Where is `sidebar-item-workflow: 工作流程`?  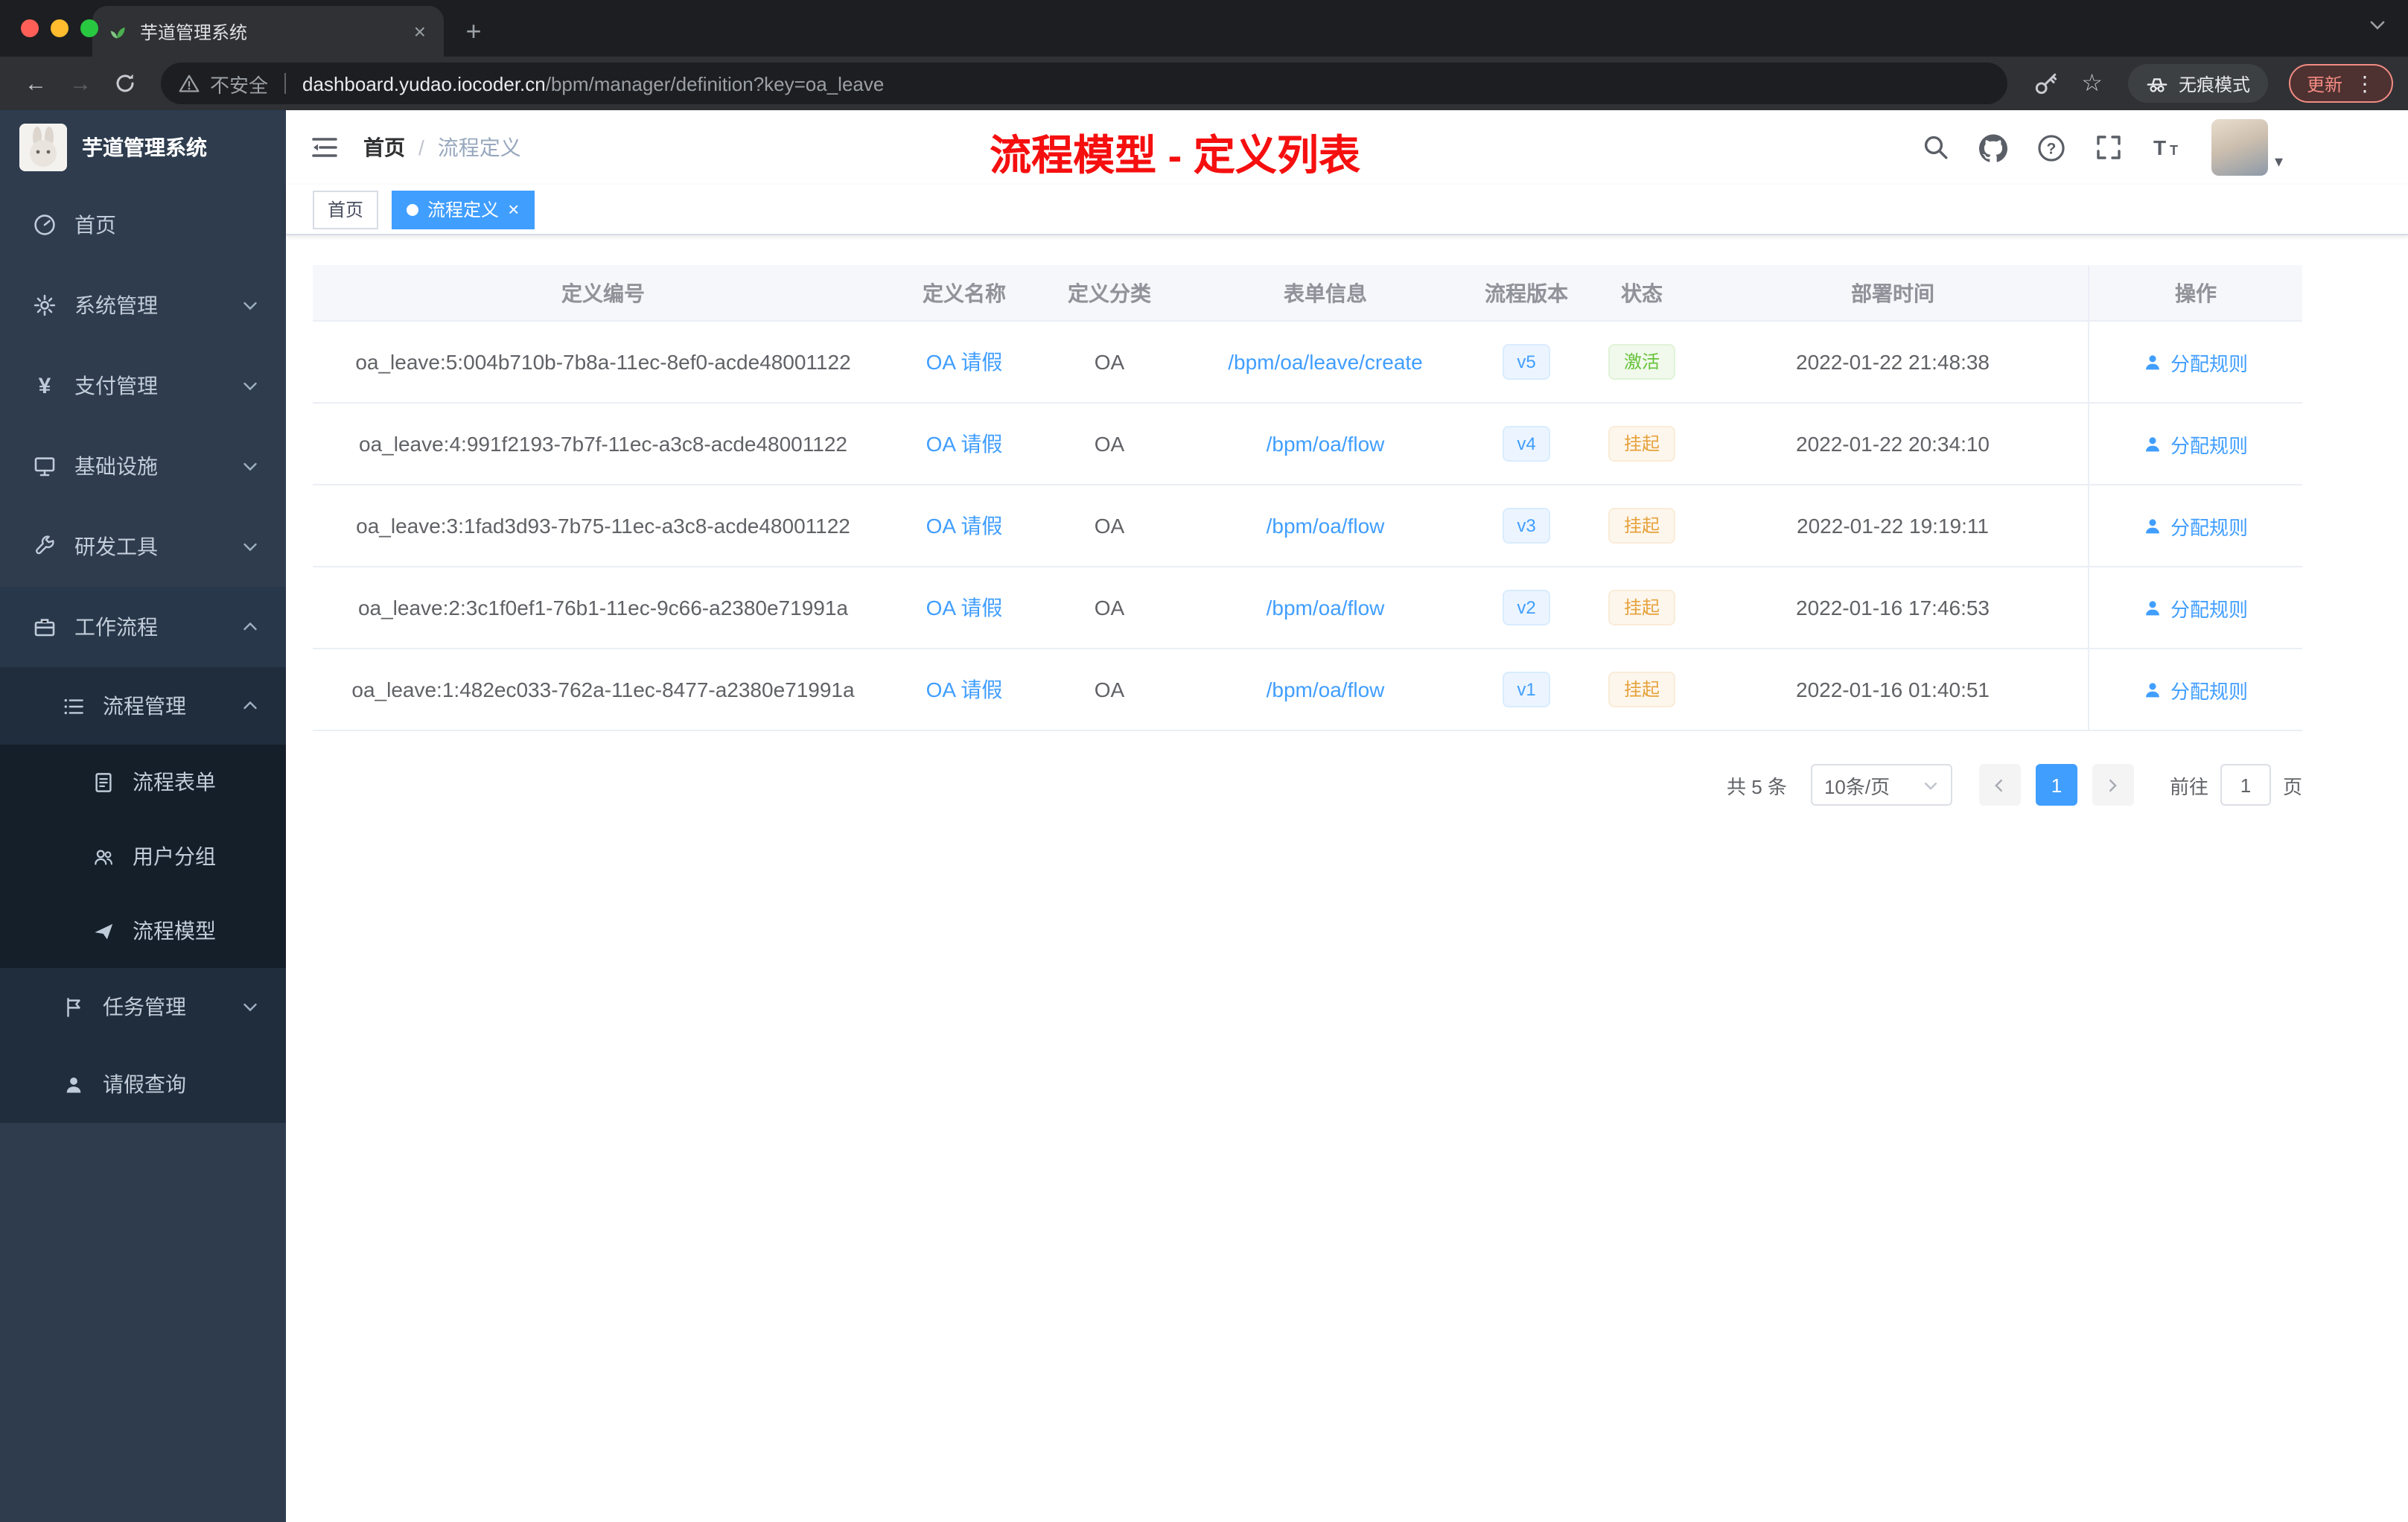
sidebar-item-workflow: 工作流程 is located at coordinates (143, 627).